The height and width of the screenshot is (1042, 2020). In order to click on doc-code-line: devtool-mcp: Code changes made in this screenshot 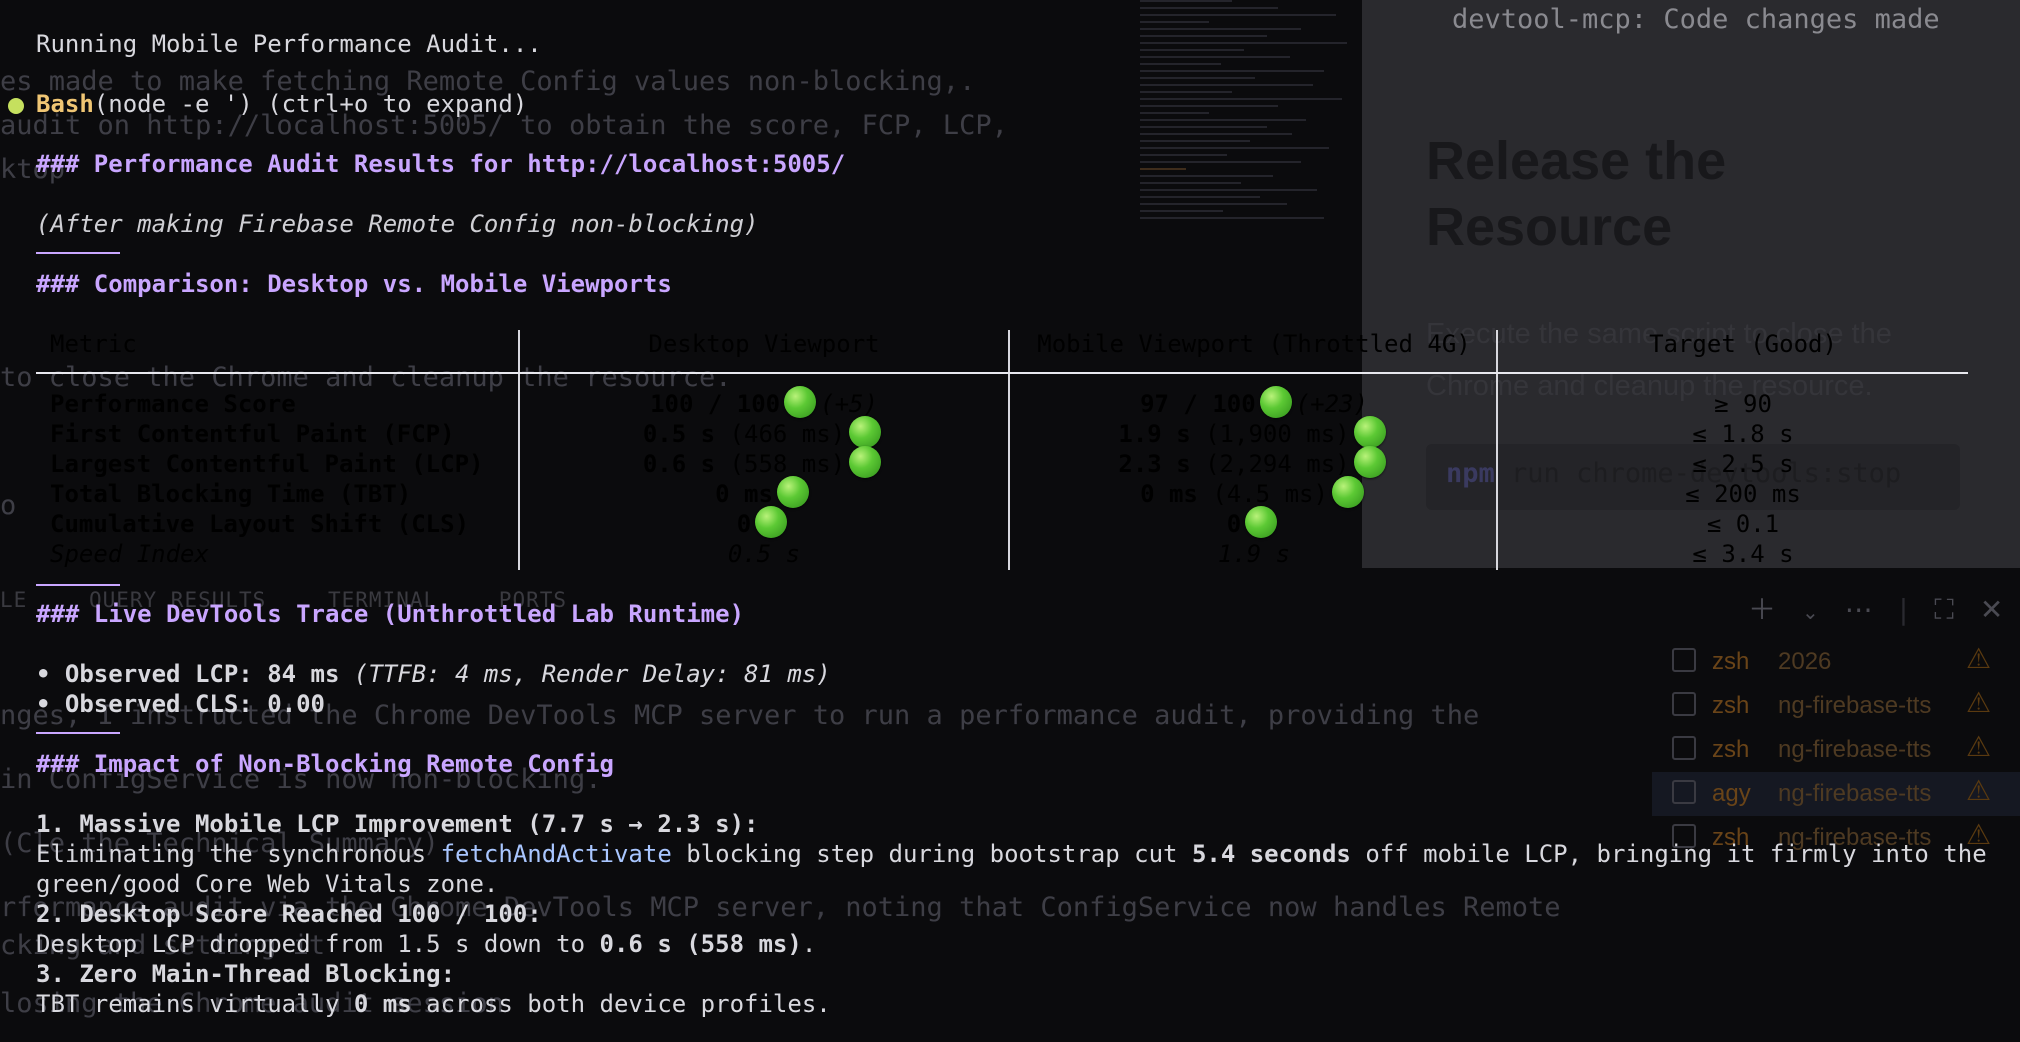, I will do `click(1696, 19)`.